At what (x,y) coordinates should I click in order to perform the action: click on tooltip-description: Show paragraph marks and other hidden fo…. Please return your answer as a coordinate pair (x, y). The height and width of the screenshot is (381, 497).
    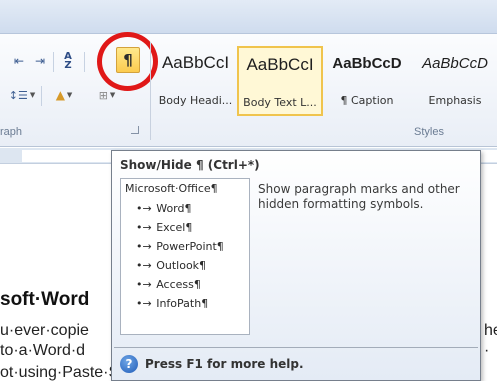
    Looking at the image, I should click on (359, 196).